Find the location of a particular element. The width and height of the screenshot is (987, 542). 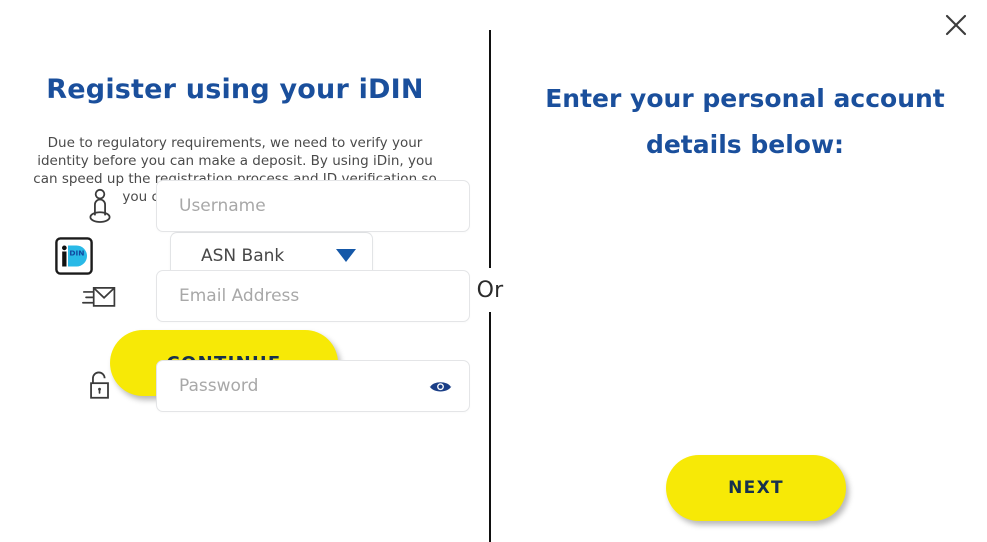

password-input-wrapper is located at coordinates (313, 386).